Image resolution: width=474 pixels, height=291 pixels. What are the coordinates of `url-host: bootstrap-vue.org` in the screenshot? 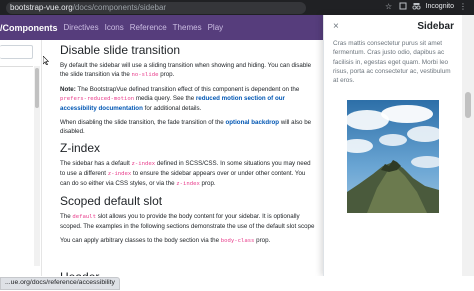 It's located at (41, 7).